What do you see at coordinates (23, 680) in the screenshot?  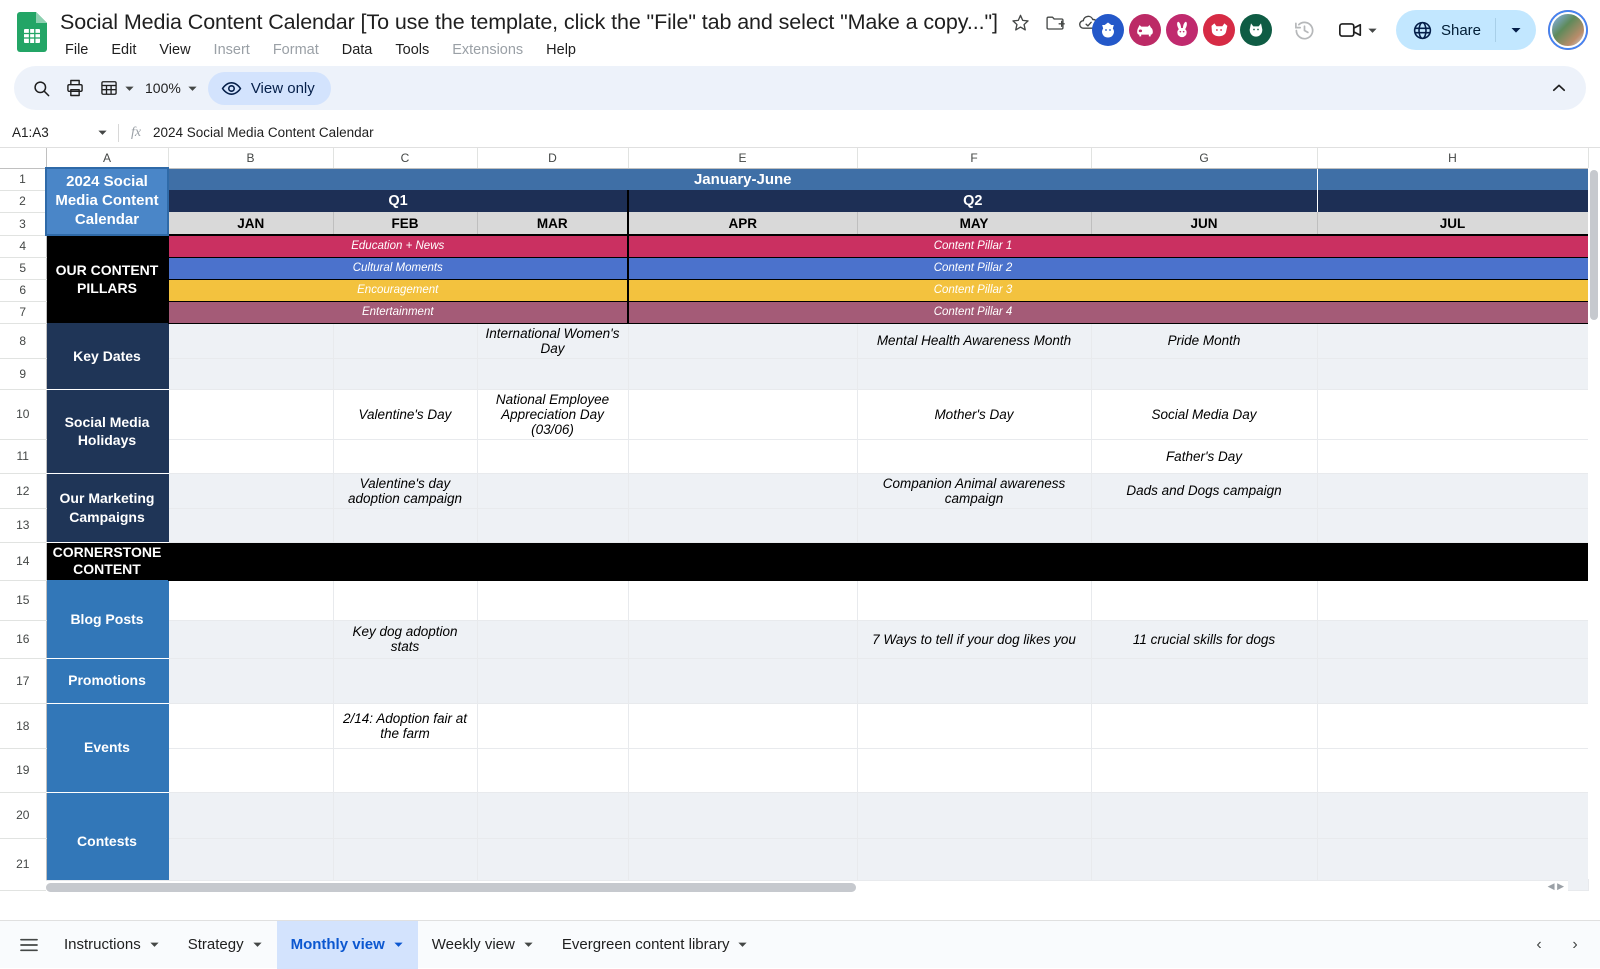 I see `row-header-17: 17` at bounding box center [23, 680].